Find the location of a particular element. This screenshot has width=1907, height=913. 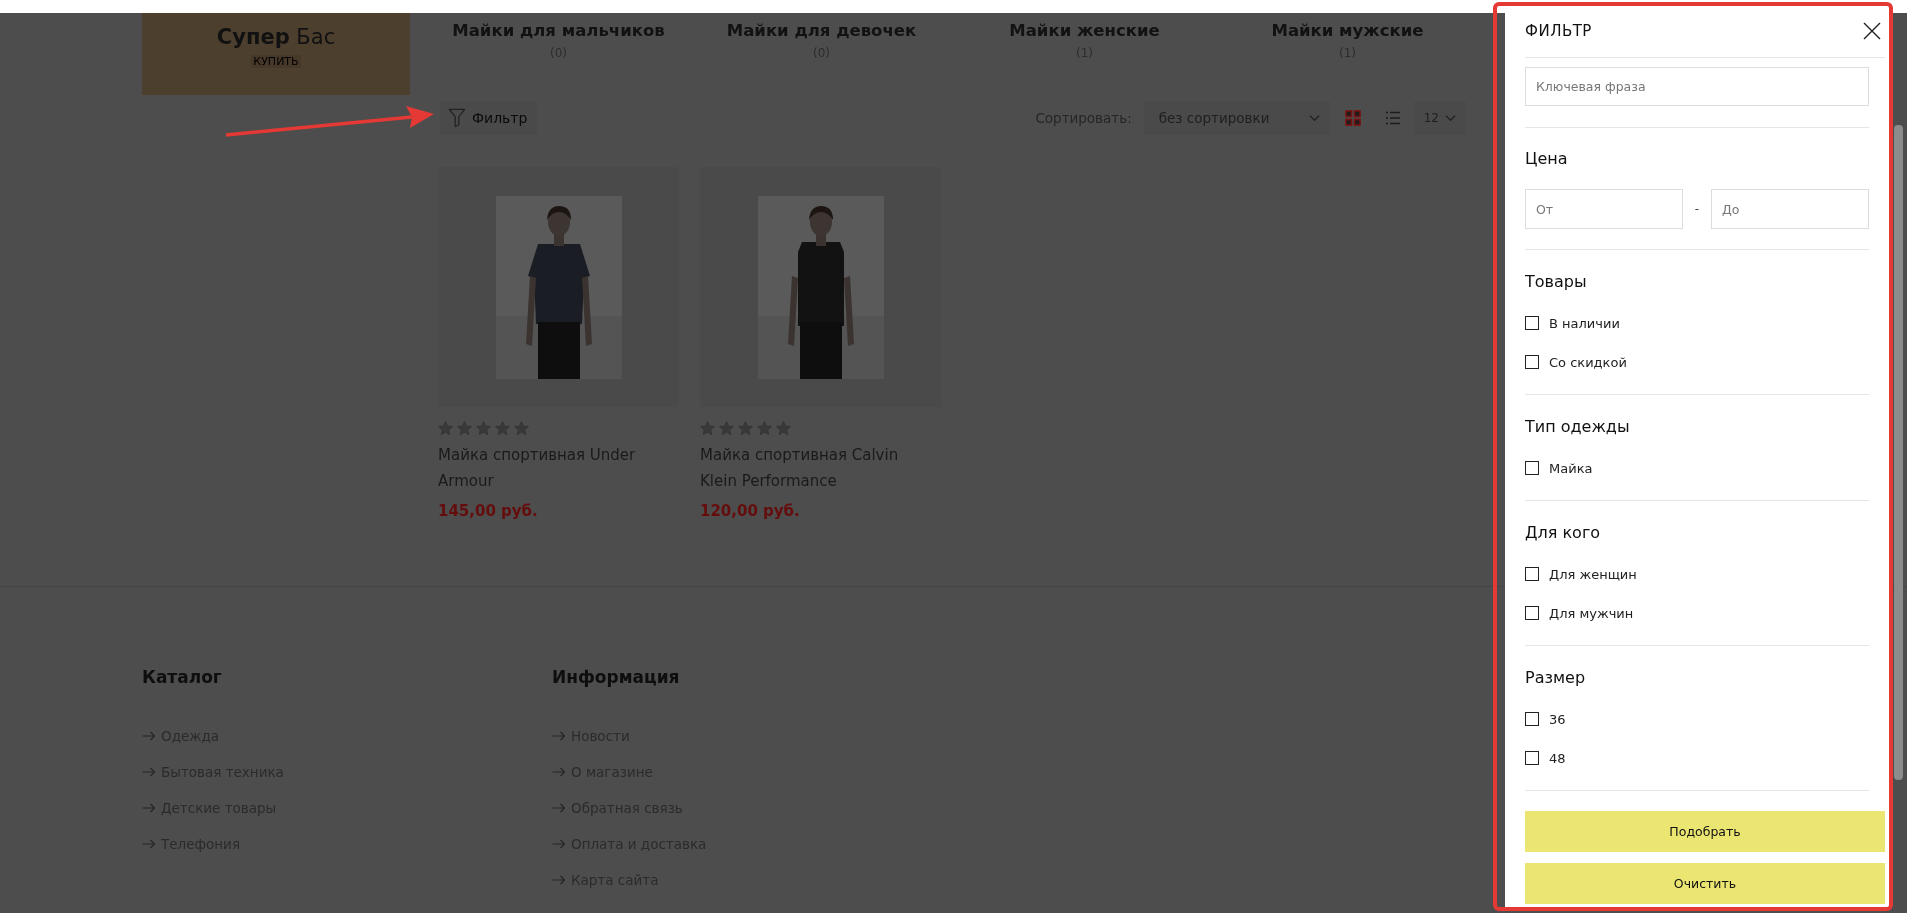

section-heading: Товары is located at coordinates (1556, 282).